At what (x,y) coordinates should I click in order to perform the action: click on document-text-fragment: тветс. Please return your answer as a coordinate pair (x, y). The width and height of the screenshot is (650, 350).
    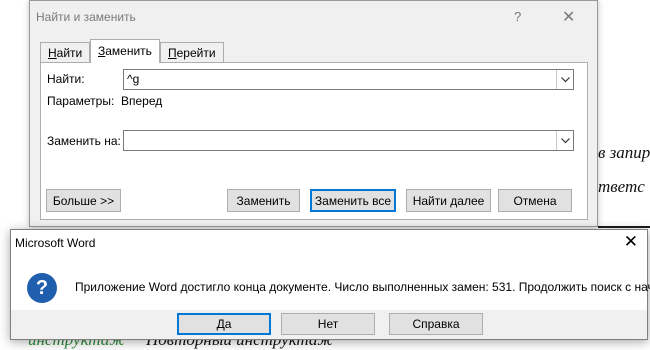
    Looking at the image, I should click on (621, 186).